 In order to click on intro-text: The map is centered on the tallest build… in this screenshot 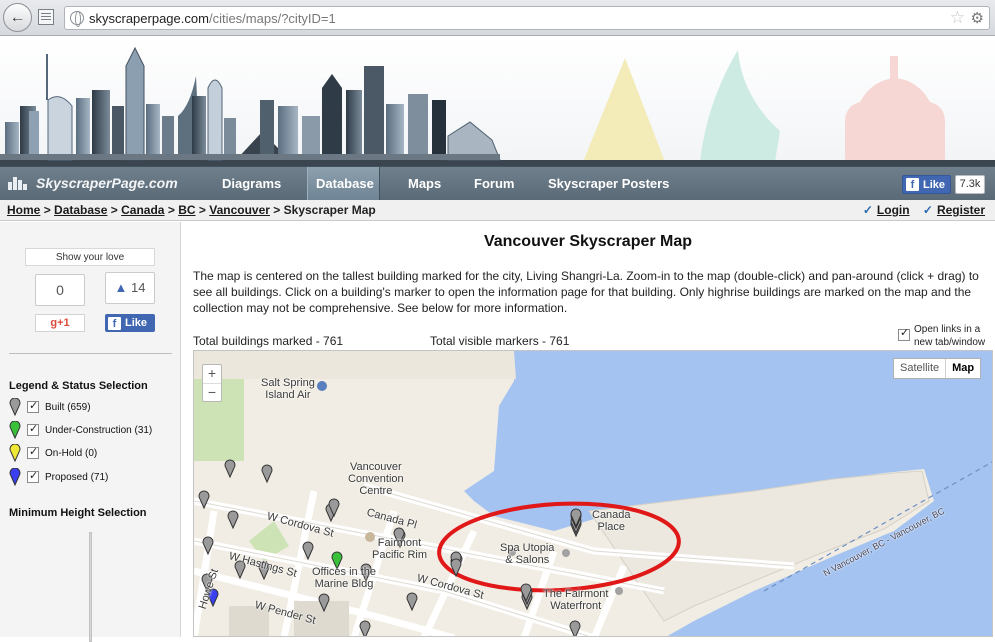, I will do `click(586, 292)`.